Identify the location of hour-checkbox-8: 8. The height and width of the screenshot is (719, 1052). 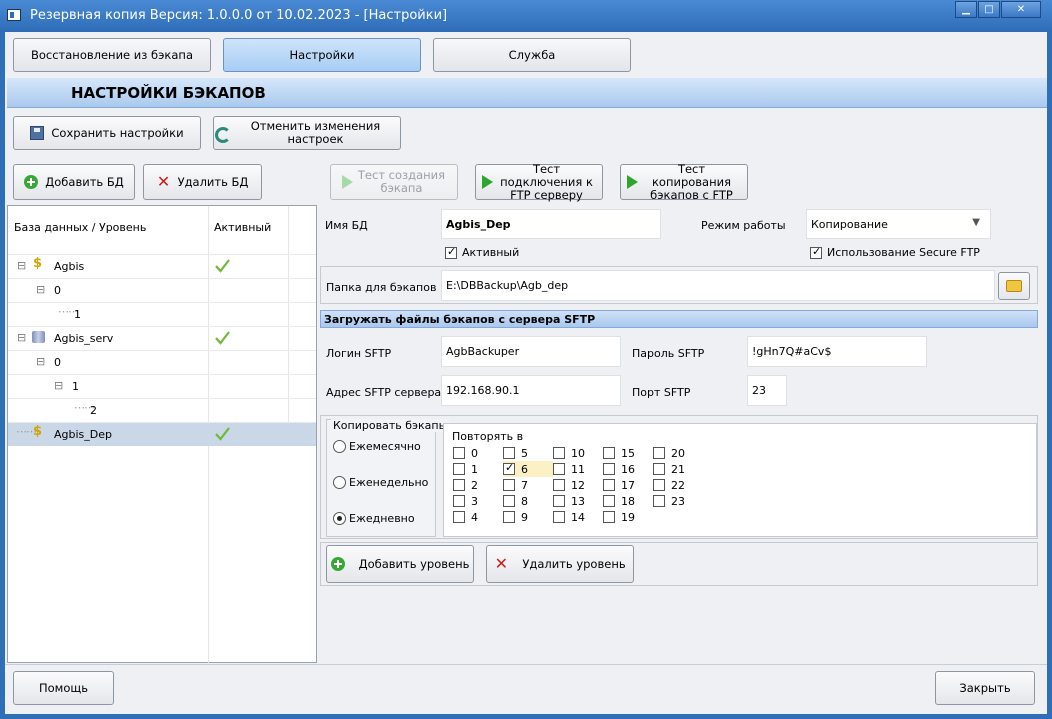
(528, 501).